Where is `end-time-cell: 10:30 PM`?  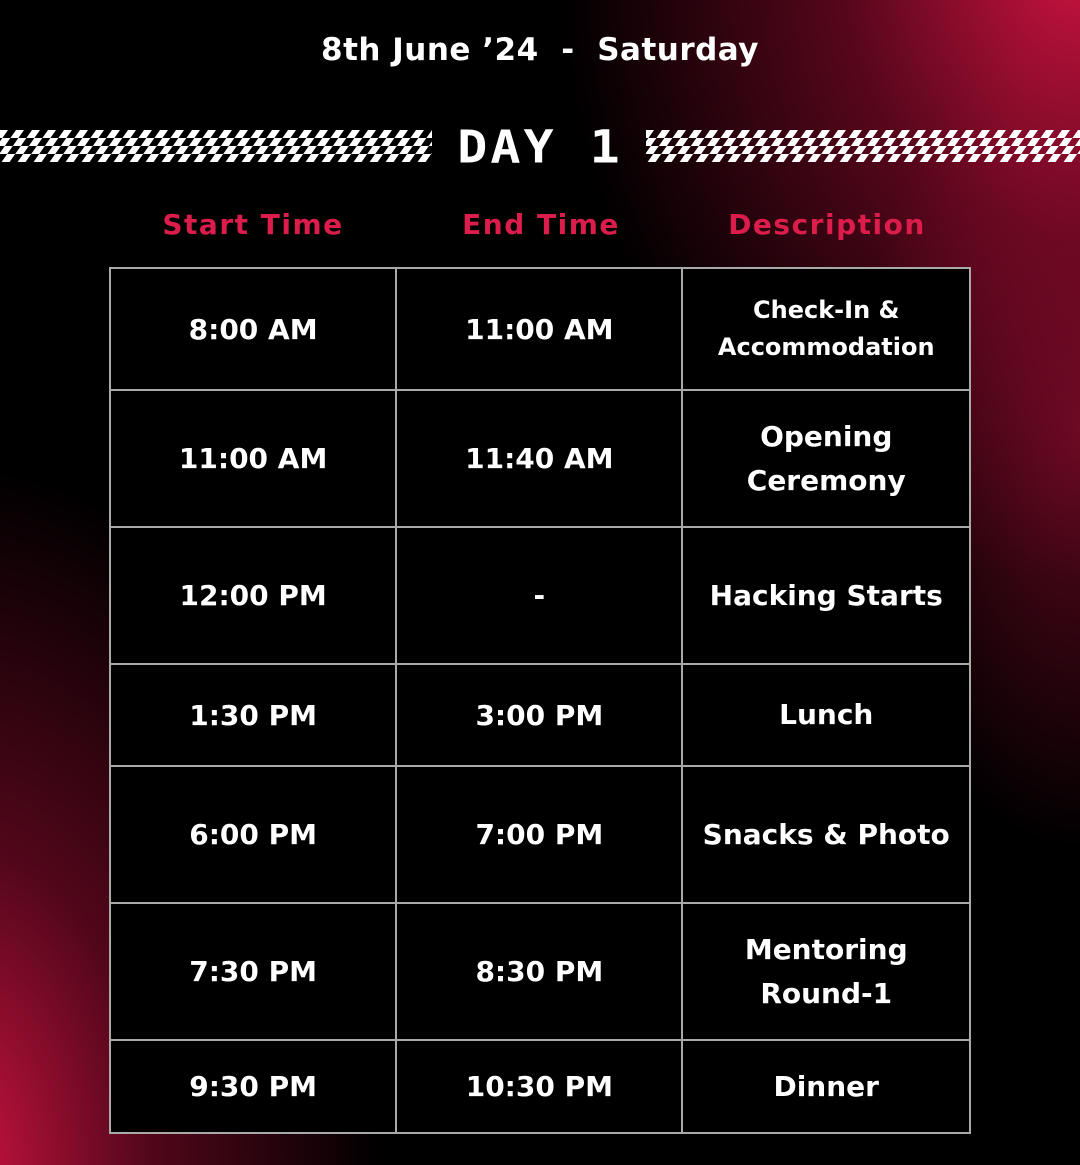 end-time-cell: 10:30 PM is located at coordinates (539, 1086).